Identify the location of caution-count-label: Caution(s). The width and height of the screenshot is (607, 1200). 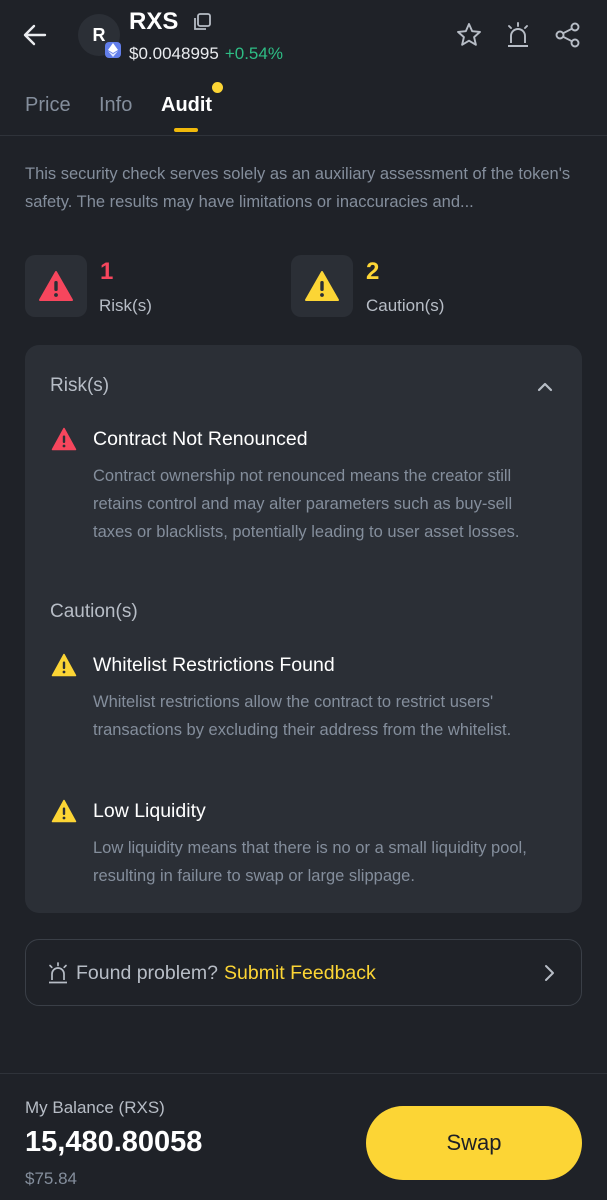
(405, 305).